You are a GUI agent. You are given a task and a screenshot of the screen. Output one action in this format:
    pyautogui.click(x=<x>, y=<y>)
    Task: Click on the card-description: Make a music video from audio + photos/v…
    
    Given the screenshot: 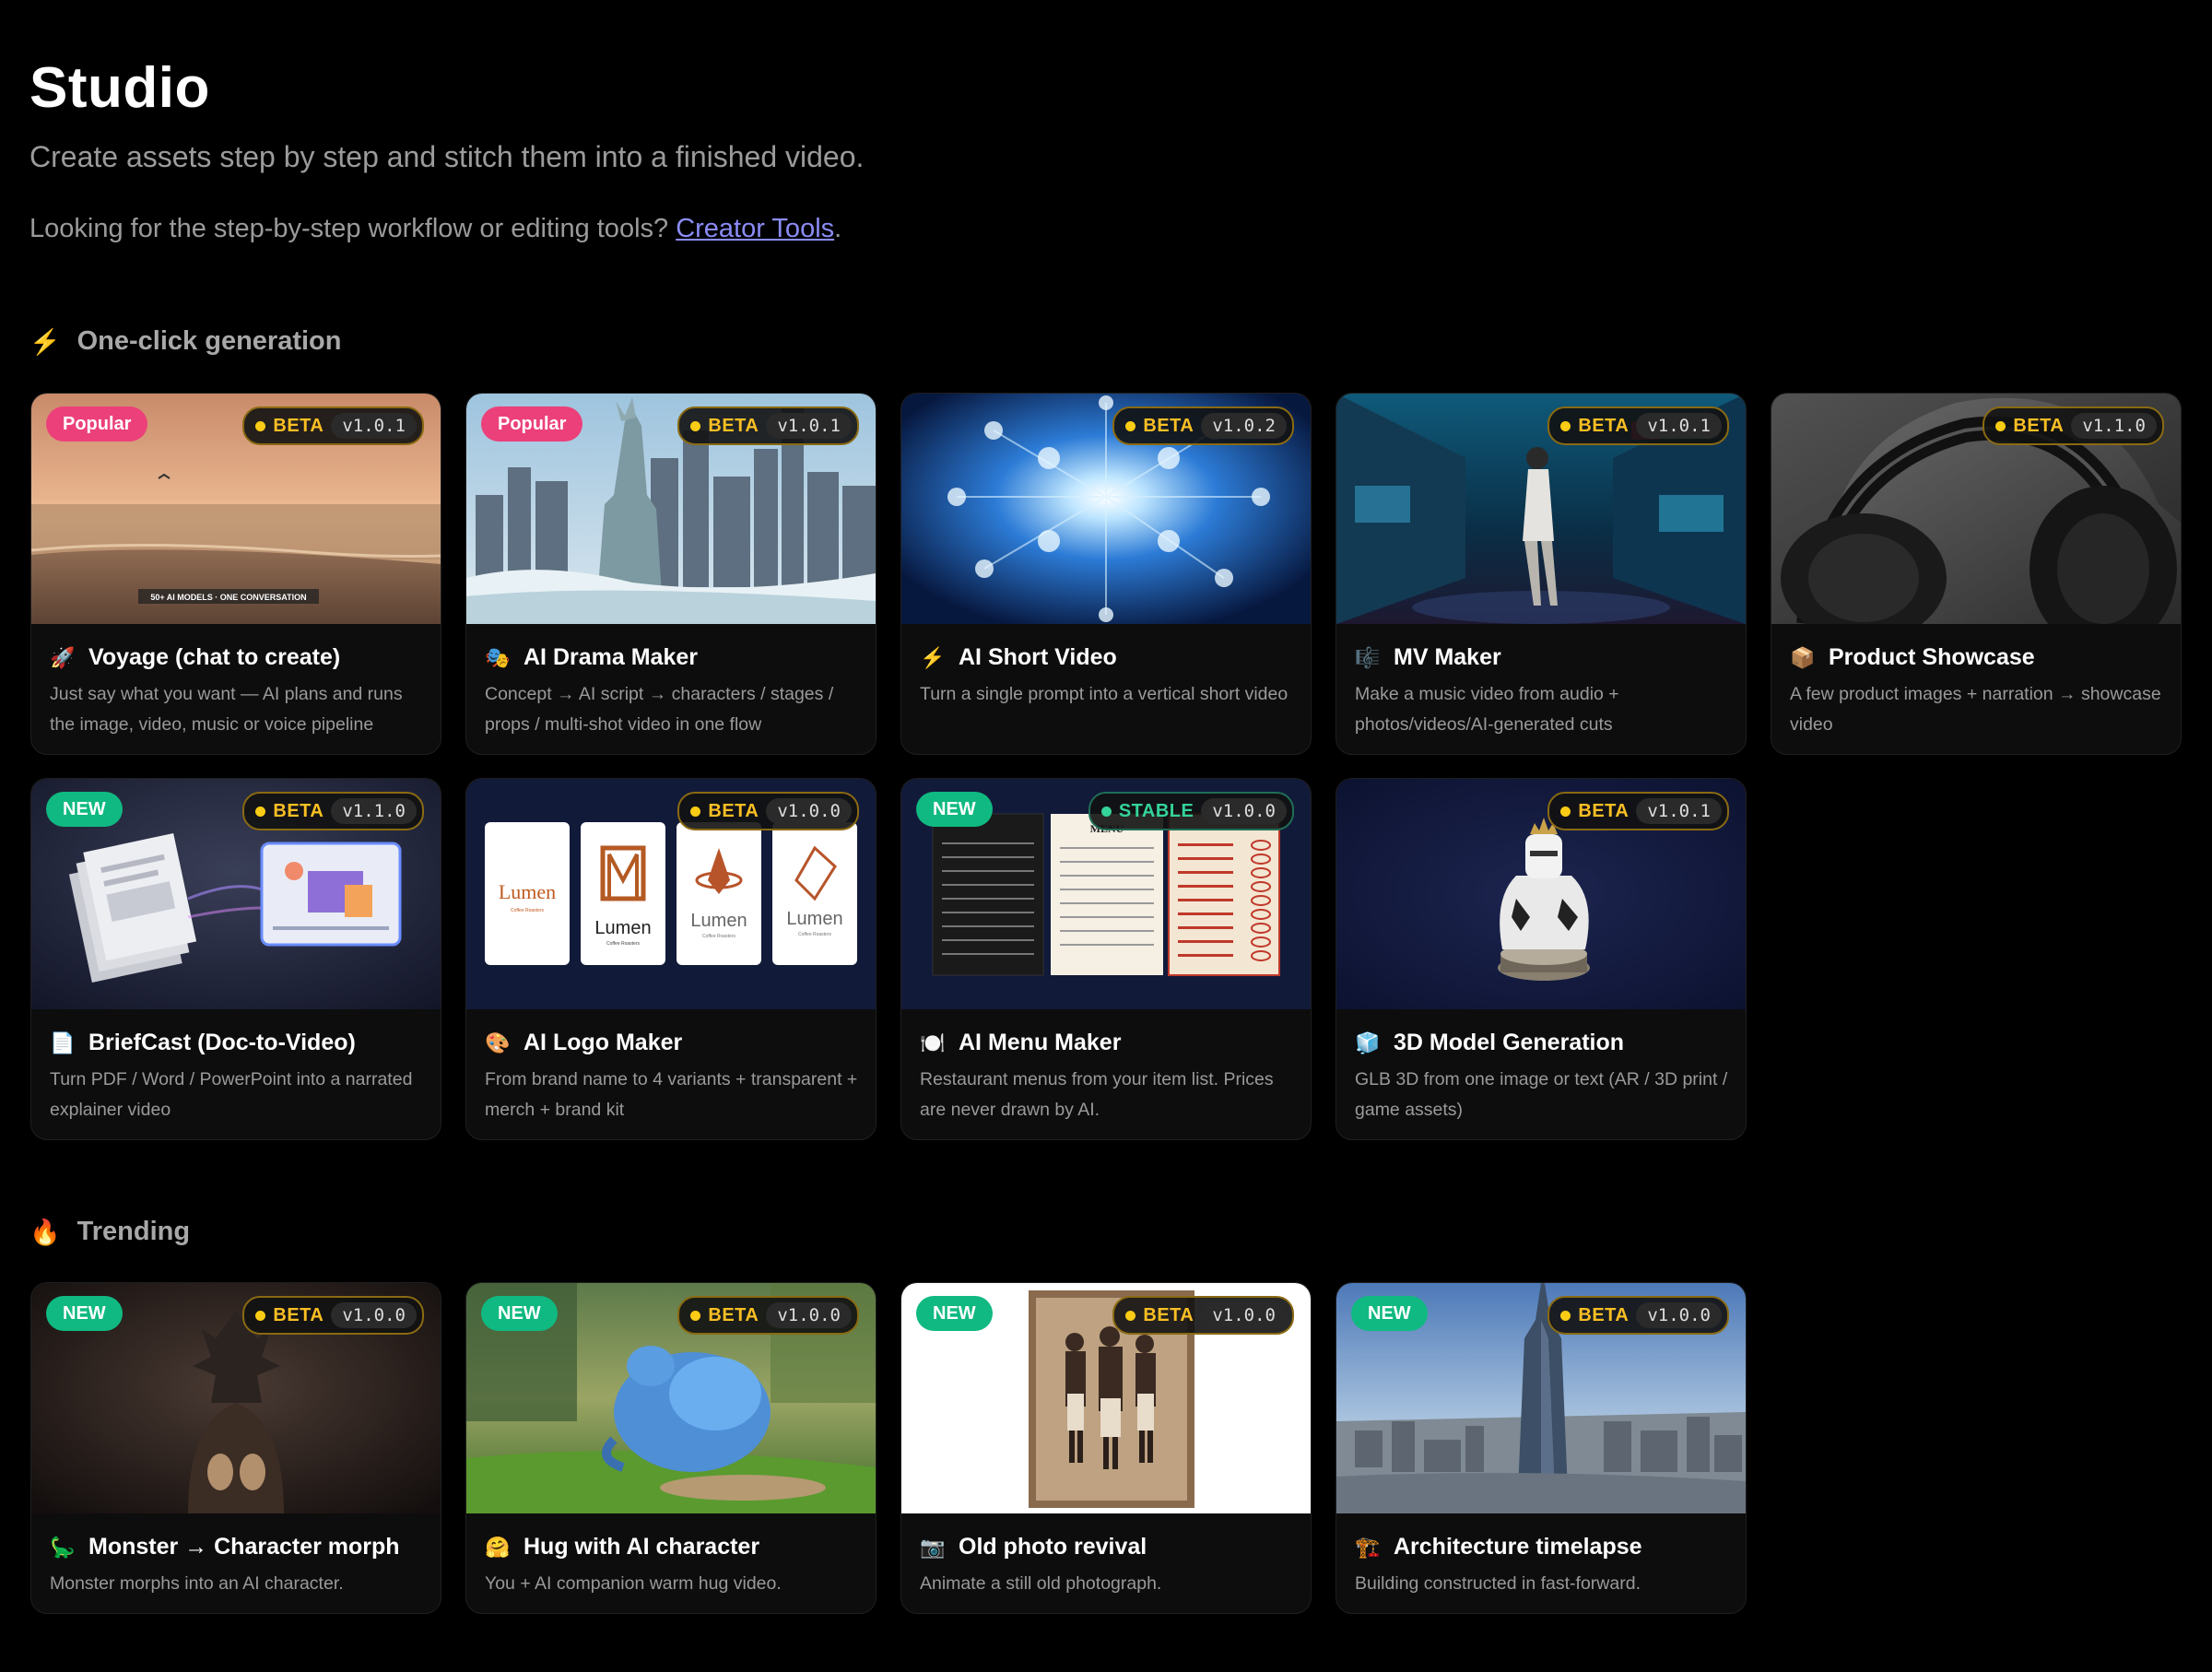 What is the action you would take?
    pyautogui.click(x=1487, y=709)
    